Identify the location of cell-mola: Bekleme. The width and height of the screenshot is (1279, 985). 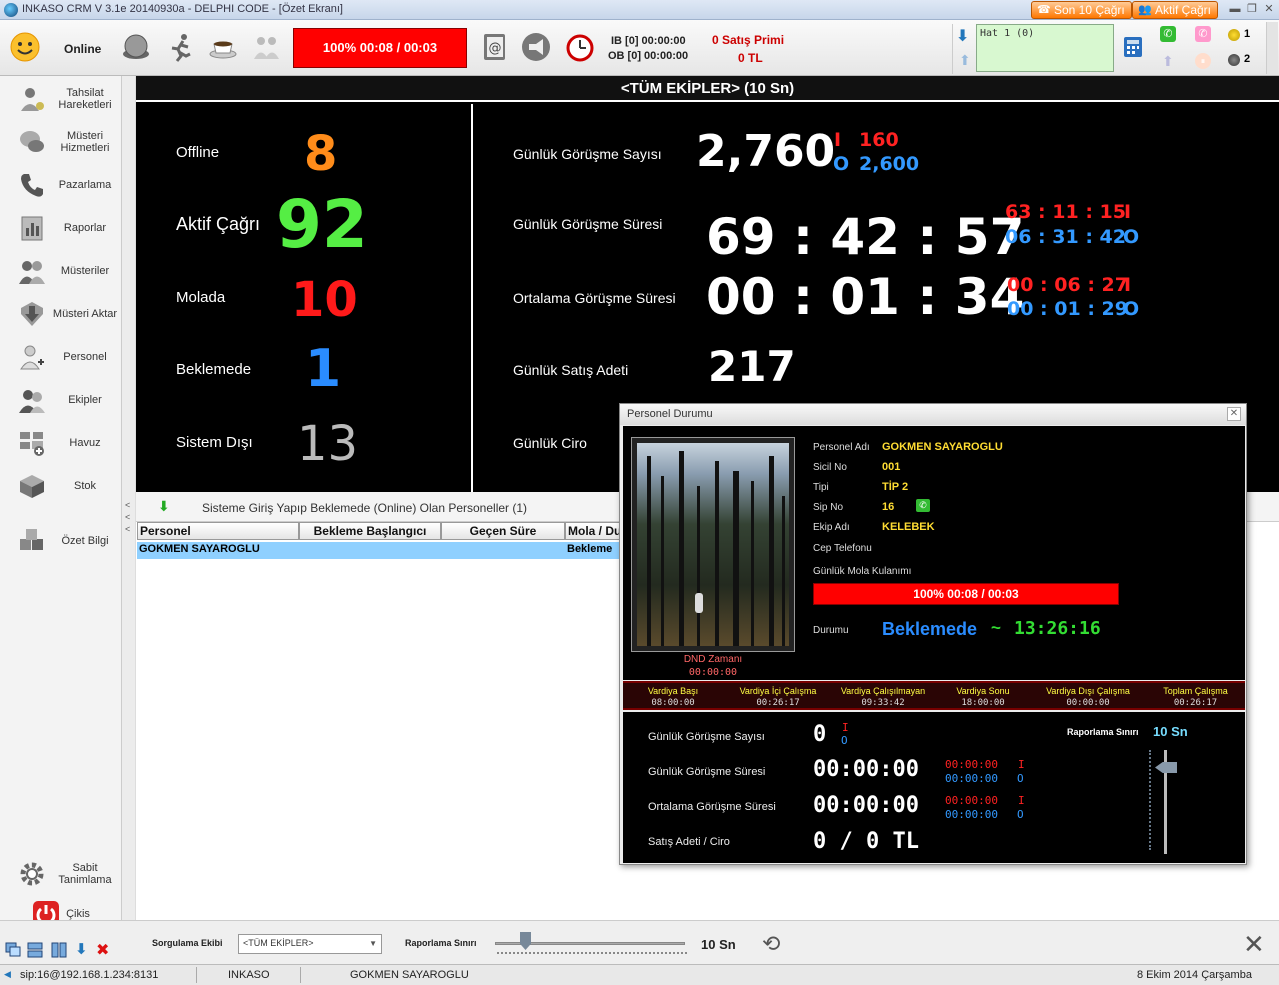
(590, 549).